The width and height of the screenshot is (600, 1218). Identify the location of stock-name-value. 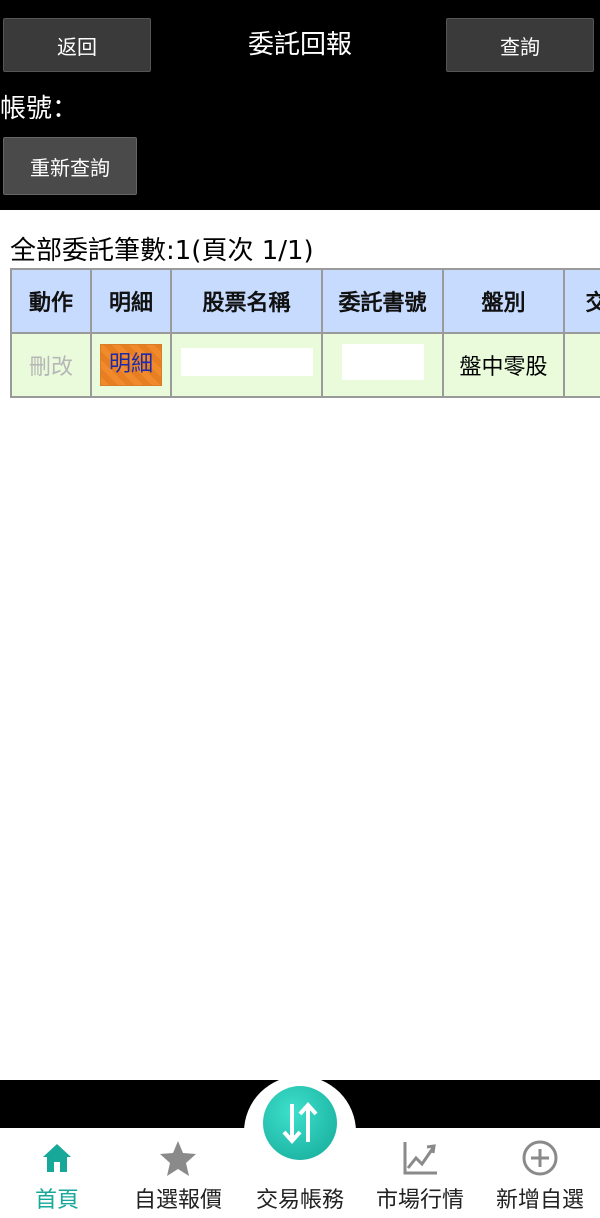
(246, 362).